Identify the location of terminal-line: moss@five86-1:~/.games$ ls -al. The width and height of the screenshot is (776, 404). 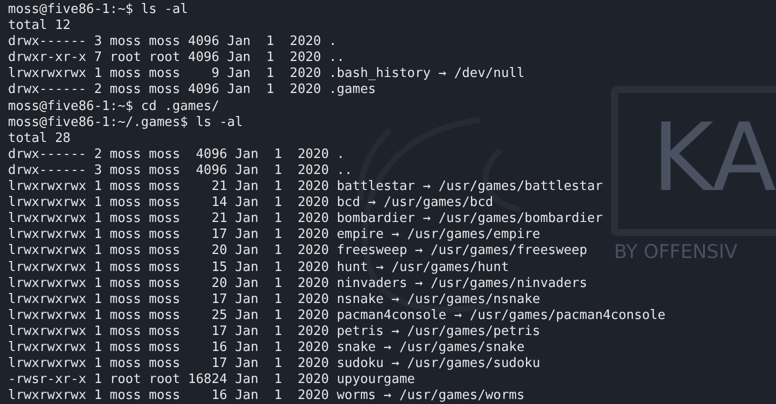
(125, 122).